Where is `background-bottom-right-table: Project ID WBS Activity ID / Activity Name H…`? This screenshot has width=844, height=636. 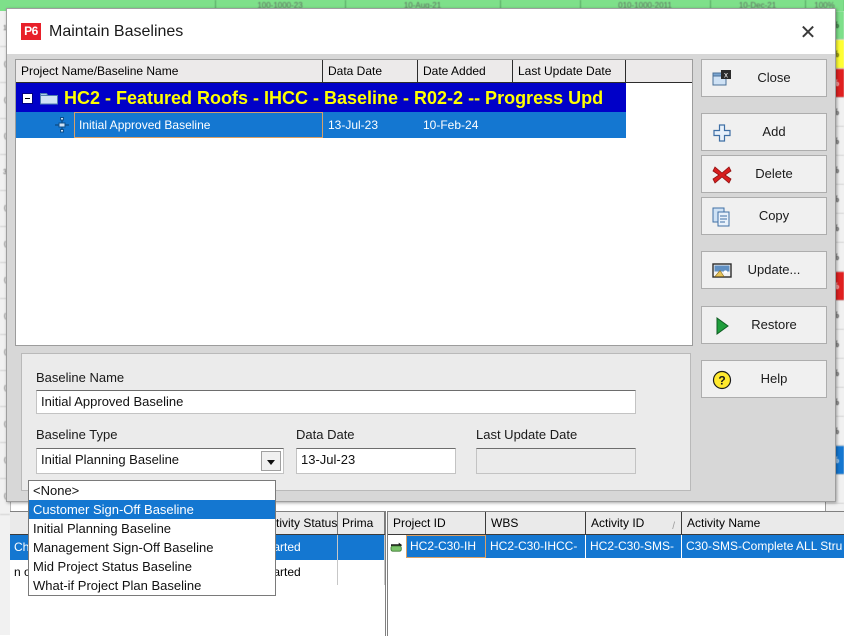 background-bottom-right-table: Project ID WBS Activity ID / Activity Name H… is located at coordinates (615, 573).